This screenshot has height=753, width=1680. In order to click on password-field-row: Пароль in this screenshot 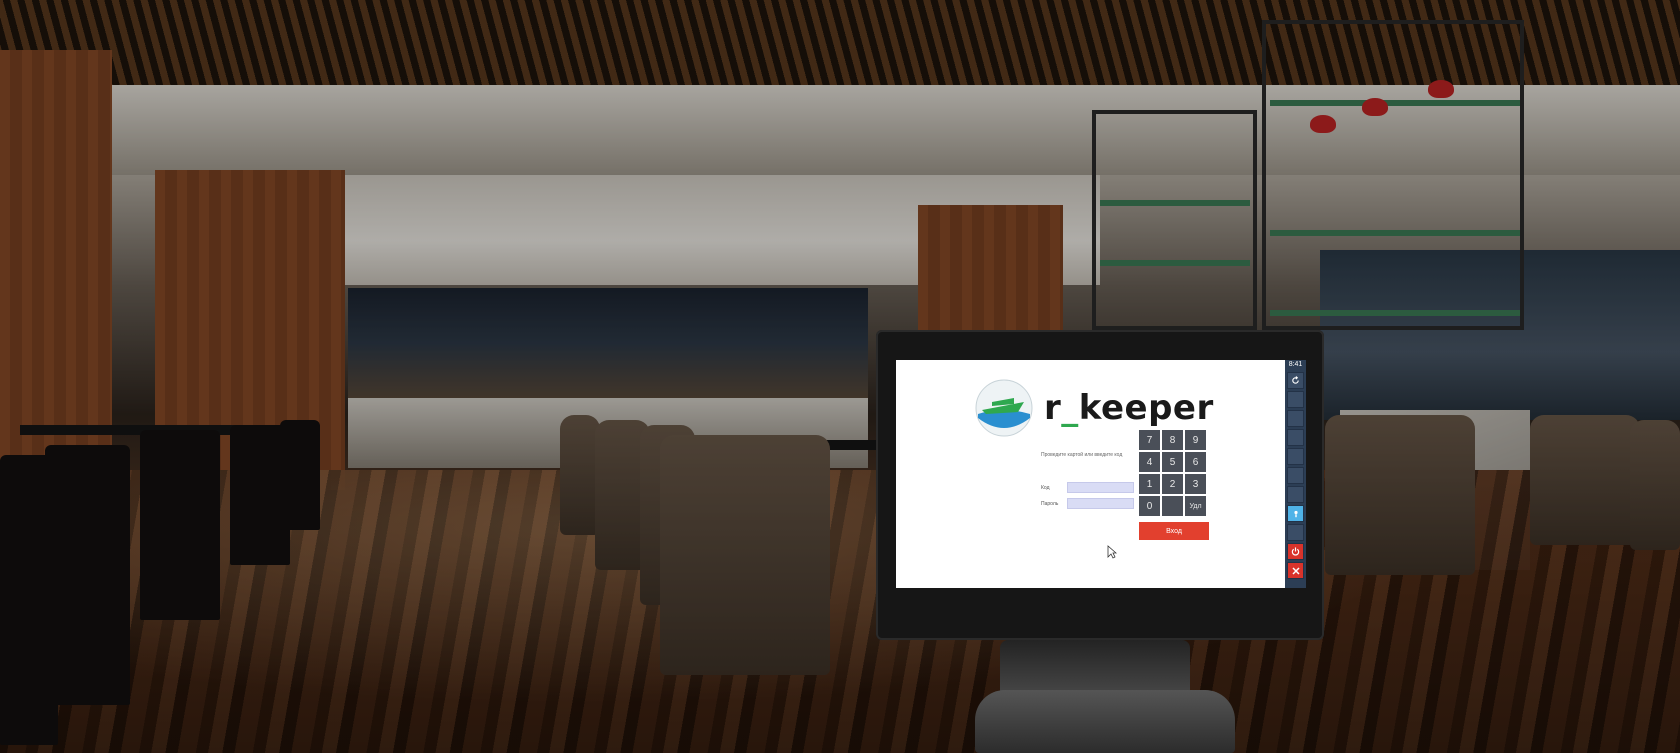, I will do `click(1087, 503)`.